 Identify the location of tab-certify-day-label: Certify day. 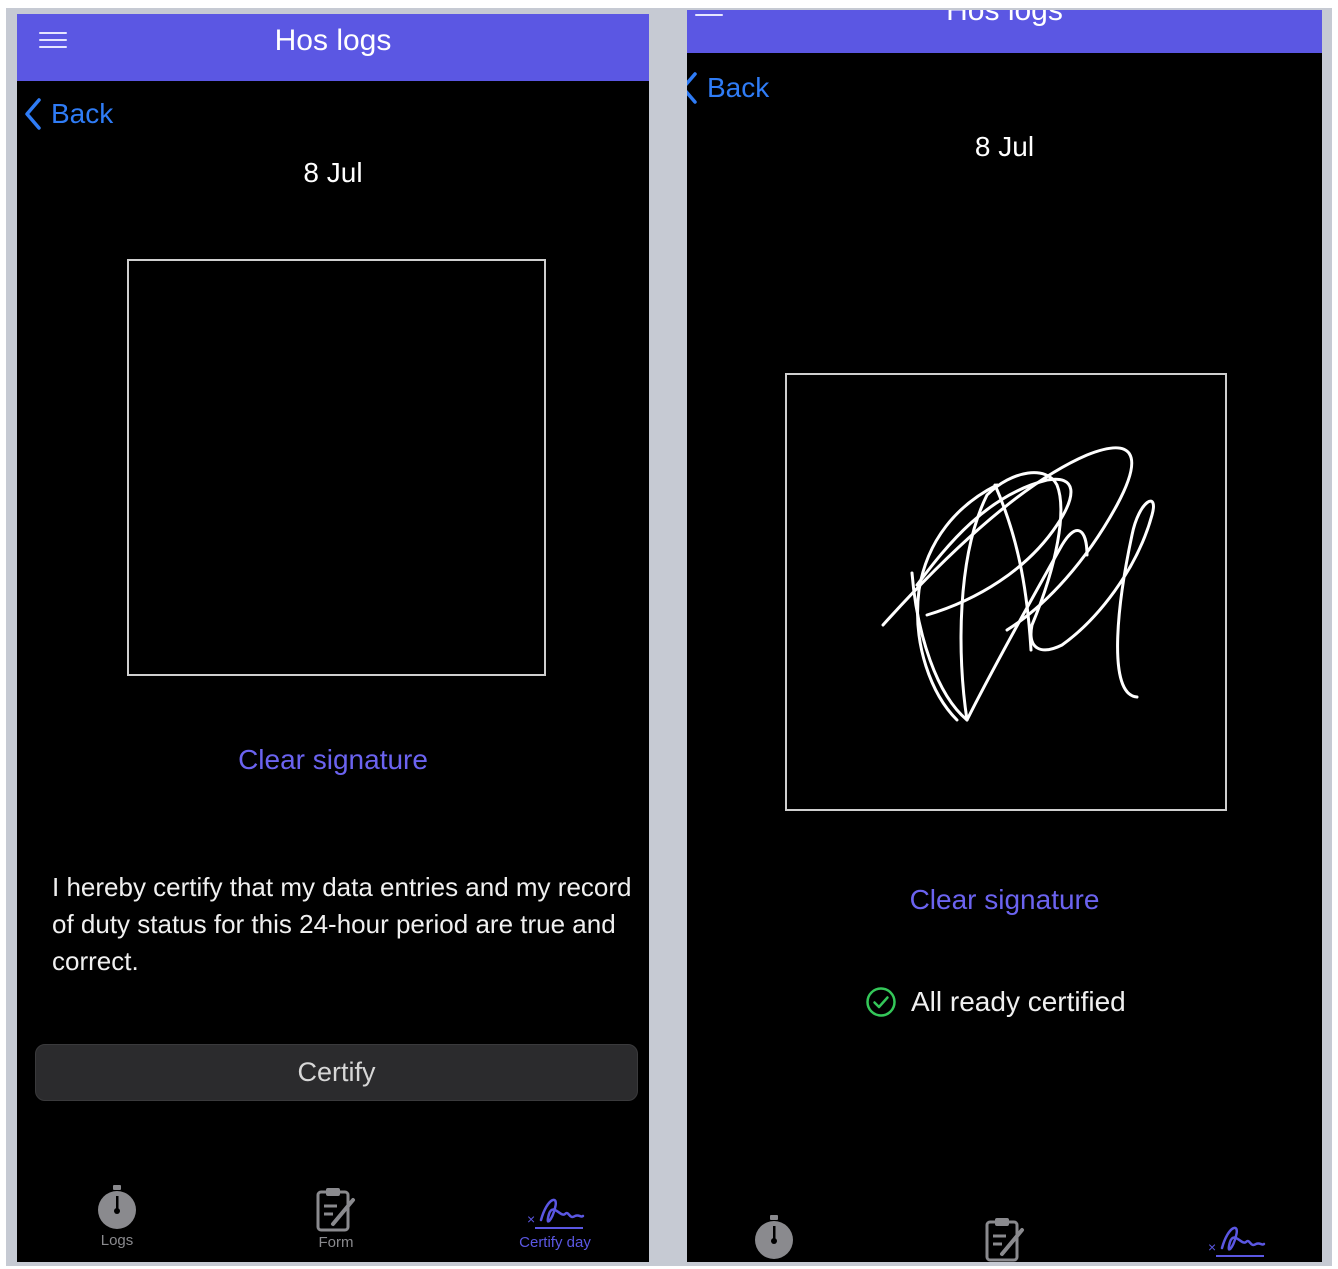
(555, 1242).